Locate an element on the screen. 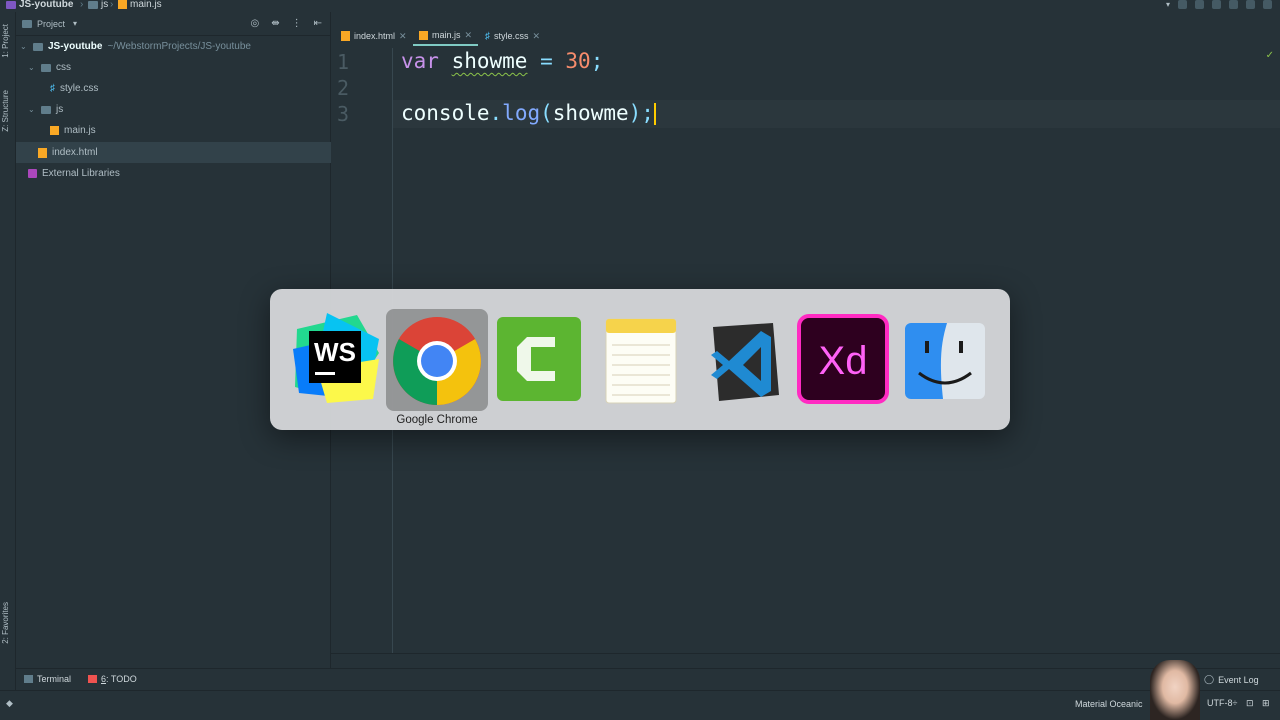 Image resolution: width=1280 pixels, height=720 pixels. tree-item-style-css: ♯ style.css is located at coordinates (173, 88).